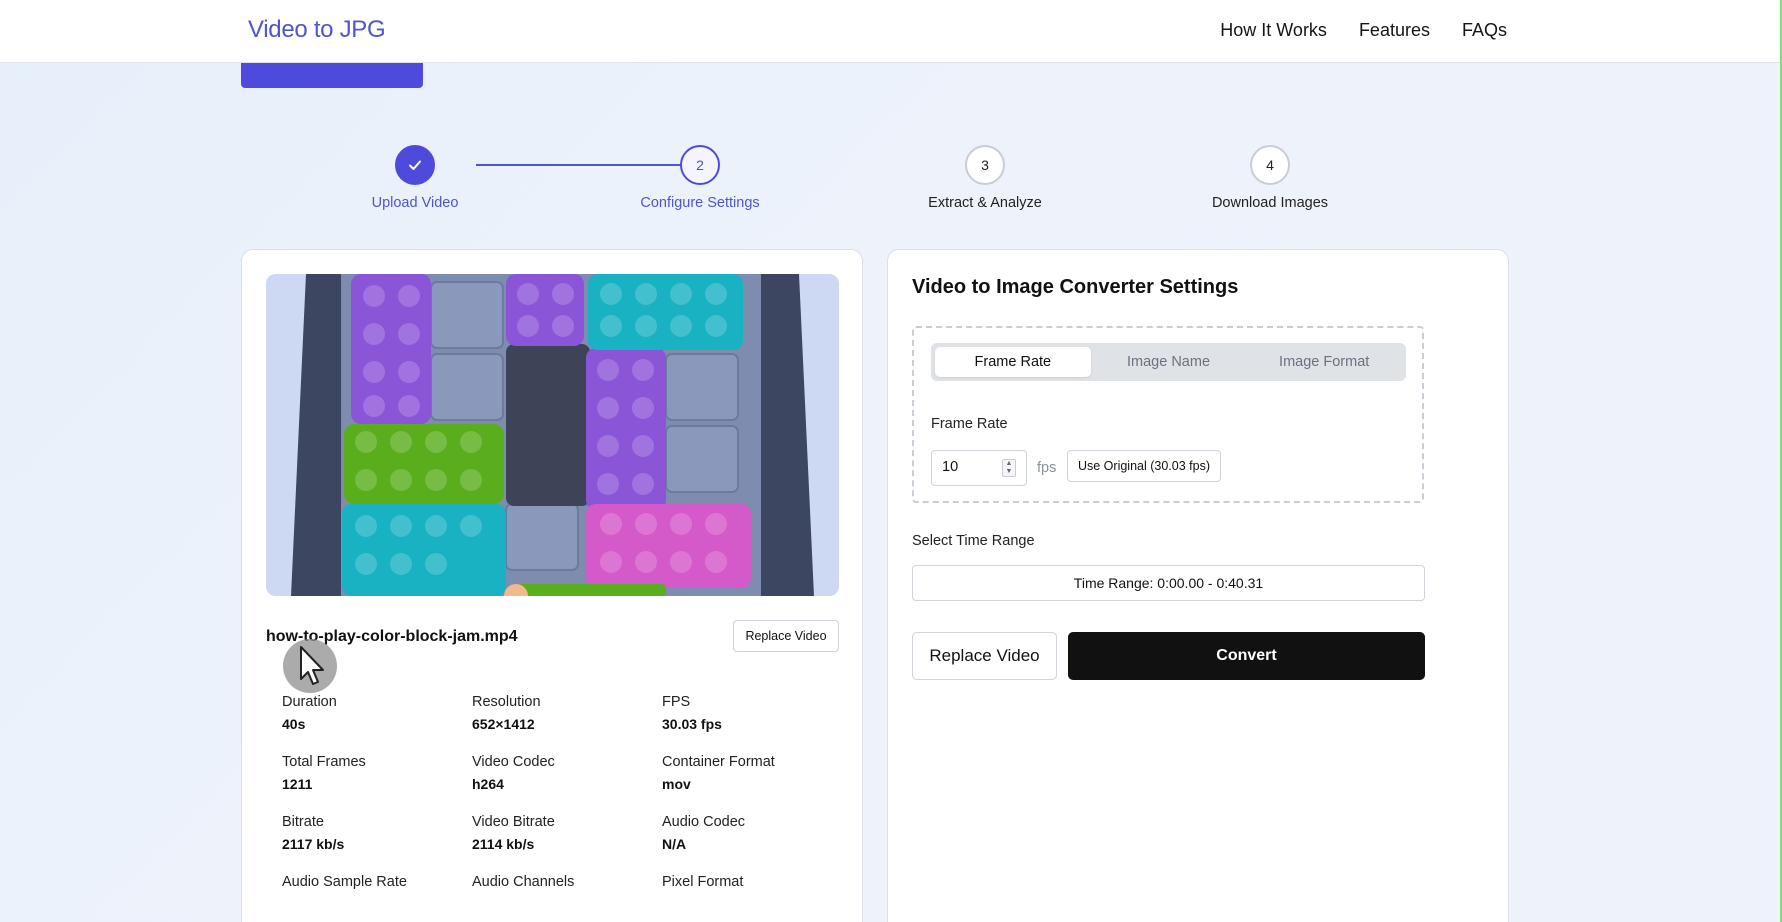 This screenshot has width=1782, height=922. What do you see at coordinates (1270, 203) in the screenshot?
I see `step-label: Download Images` at bounding box center [1270, 203].